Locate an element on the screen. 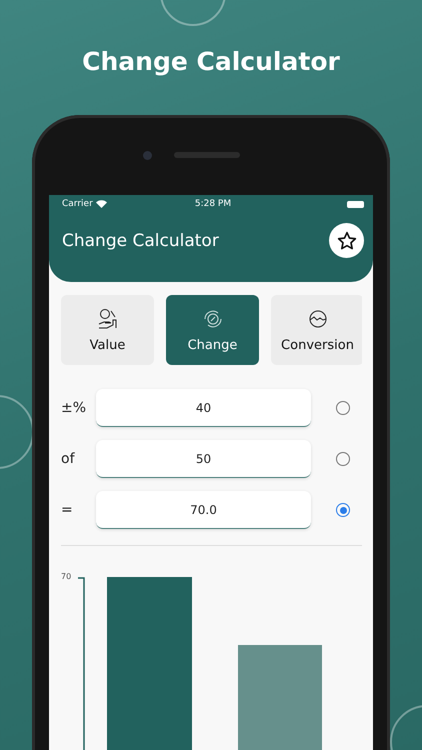  page-headline: Change Calculator is located at coordinates (211, 62).